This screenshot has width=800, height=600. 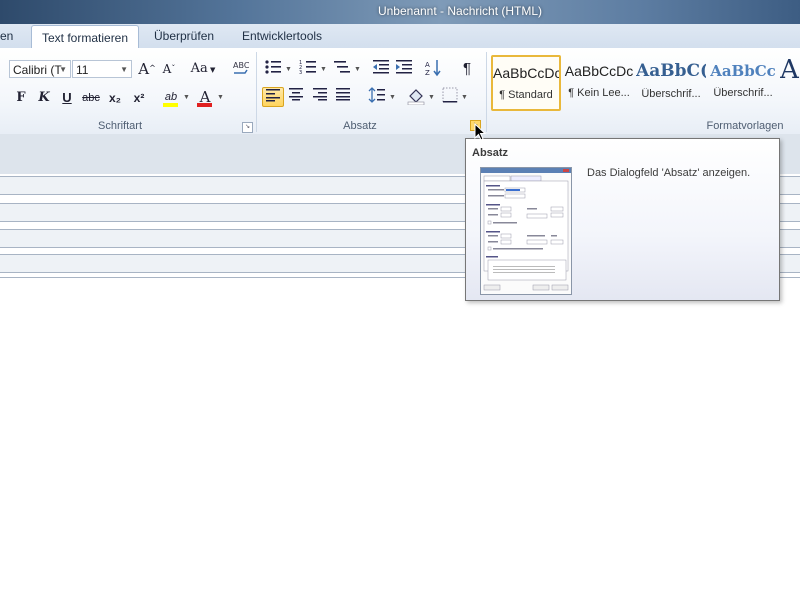 What do you see at coordinates (343, 94) in the screenshot?
I see `justify-icon` at bounding box center [343, 94].